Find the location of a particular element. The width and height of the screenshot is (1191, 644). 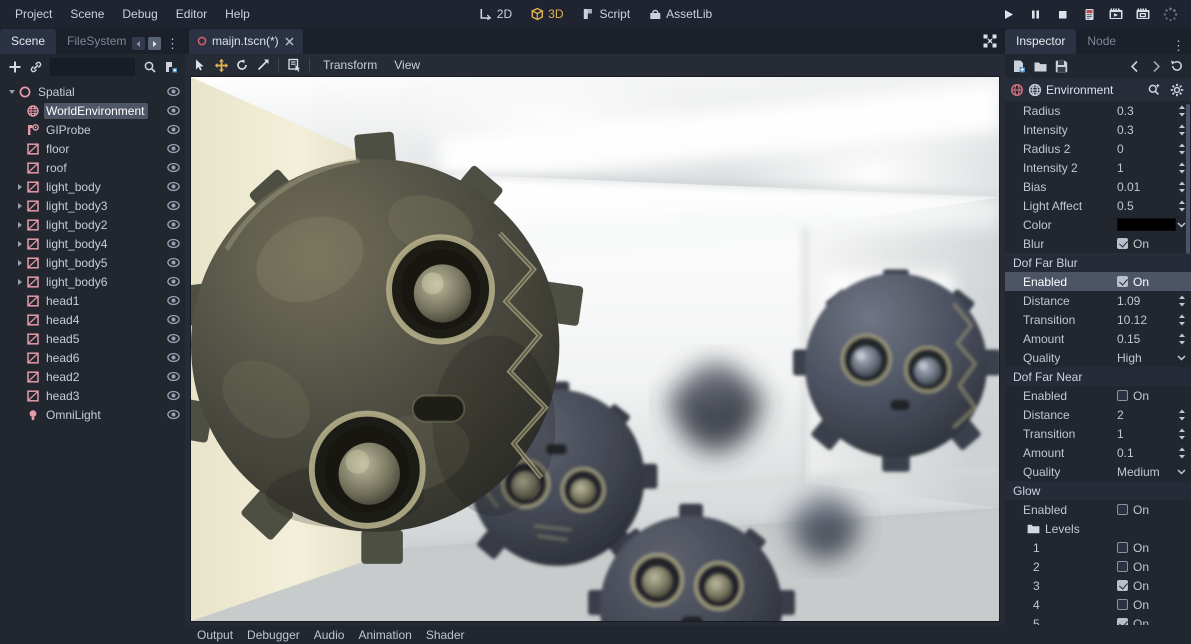

scale-mode-icon is located at coordinates (263, 65).